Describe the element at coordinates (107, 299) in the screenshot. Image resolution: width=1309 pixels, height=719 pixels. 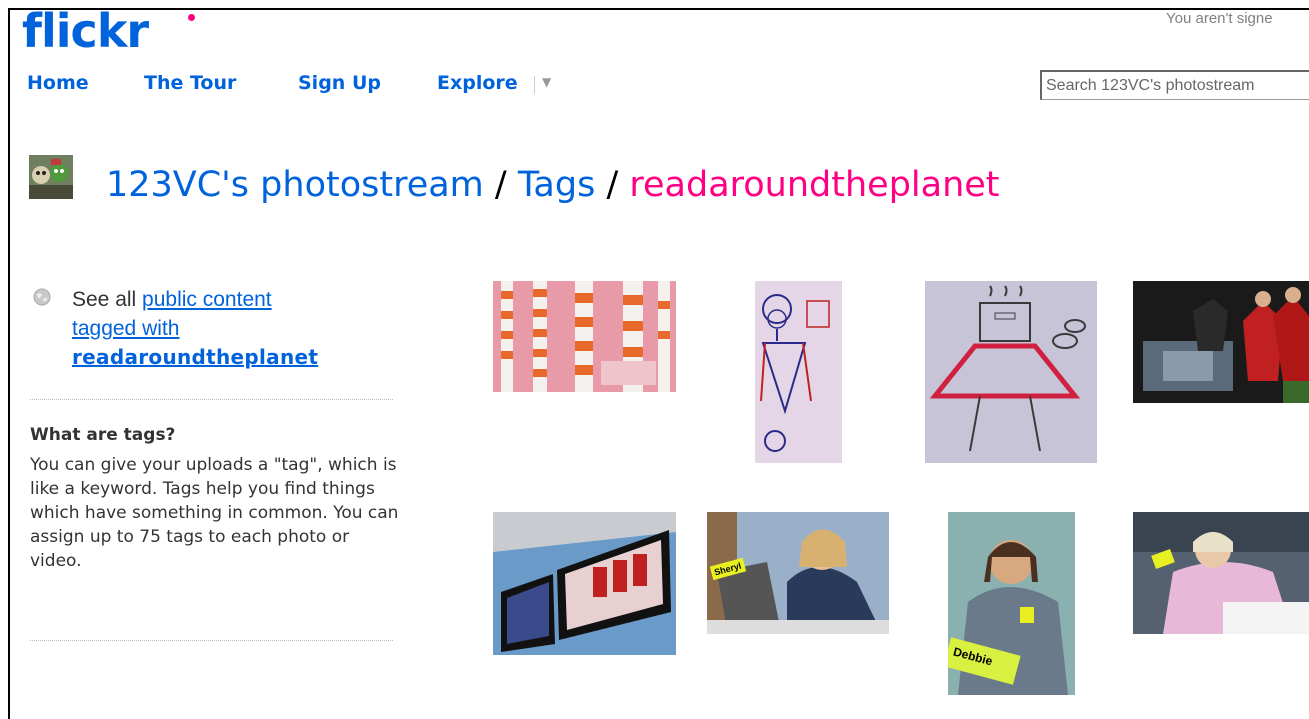
I see `see-all-text: See all` at that location.